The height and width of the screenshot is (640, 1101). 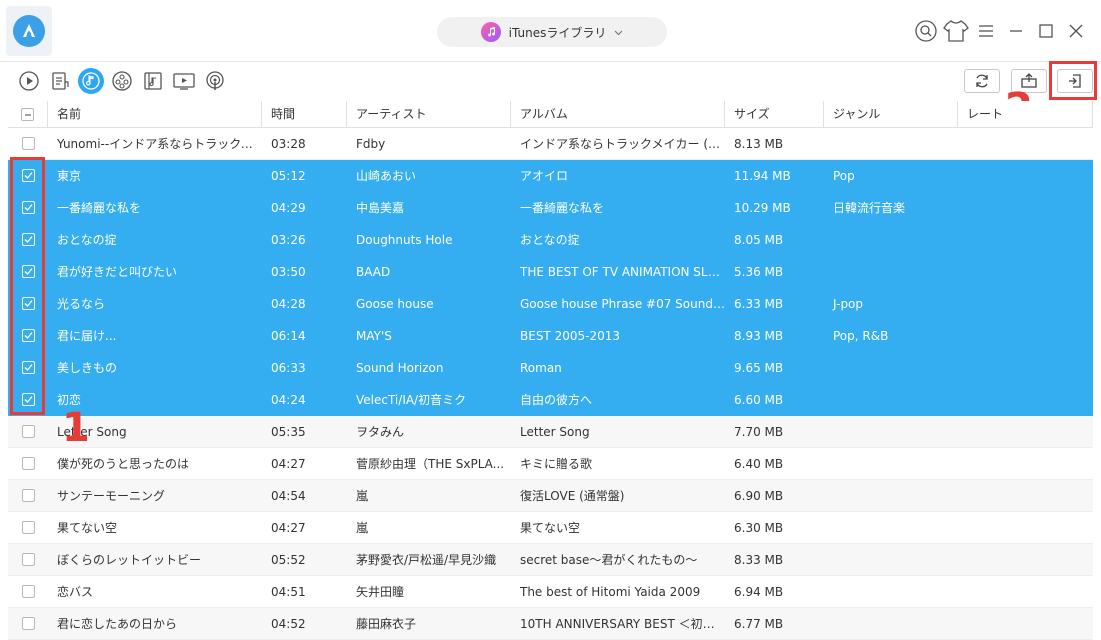 What do you see at coordinates (123, 464) in the screenshot?
I see `song-name: 僕が死のうと思ったのは` at bounding box center [123, 464].